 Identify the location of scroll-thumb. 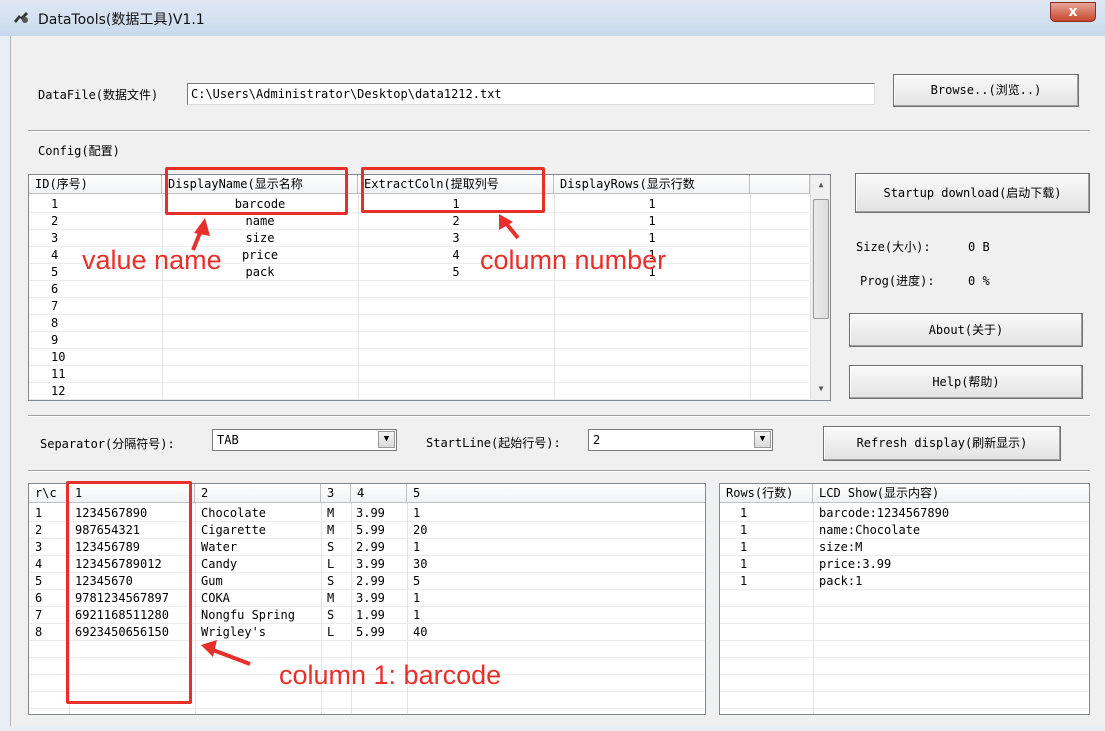
(821, 259).